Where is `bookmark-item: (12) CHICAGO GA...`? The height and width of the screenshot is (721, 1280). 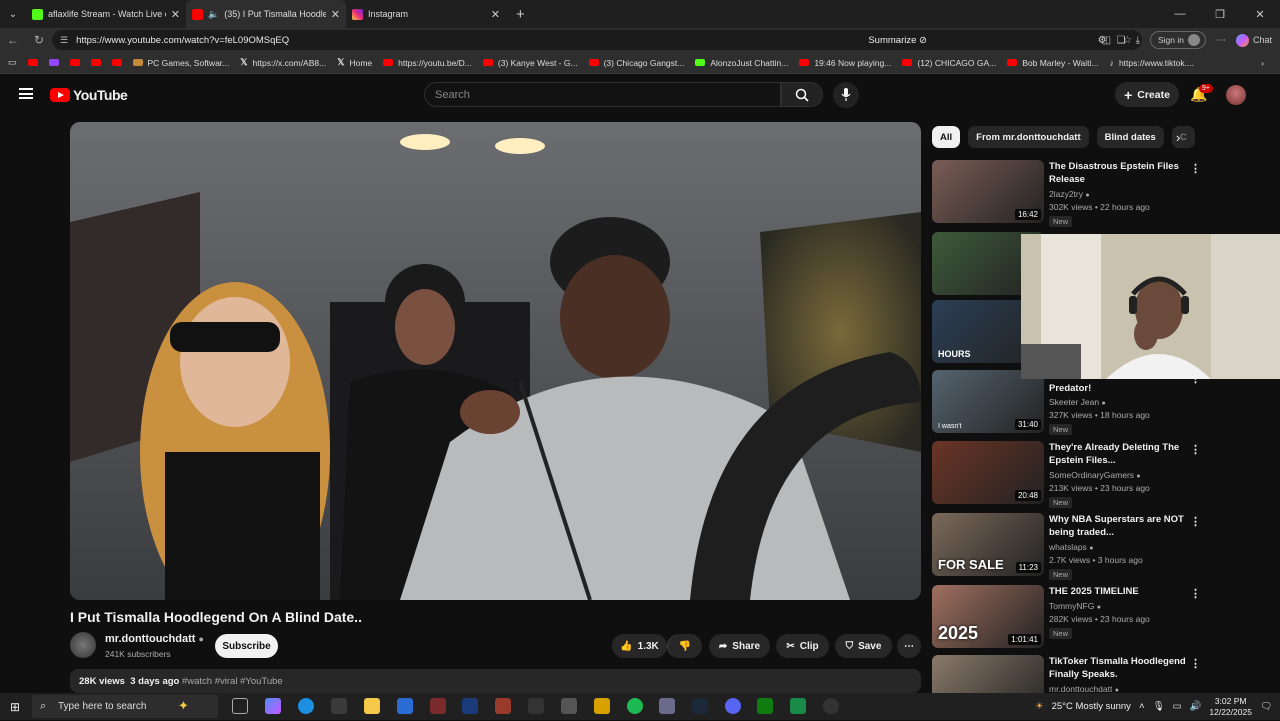
bookmark-item: (12) CHICAGO GA... is located at coordinates (949, 63).